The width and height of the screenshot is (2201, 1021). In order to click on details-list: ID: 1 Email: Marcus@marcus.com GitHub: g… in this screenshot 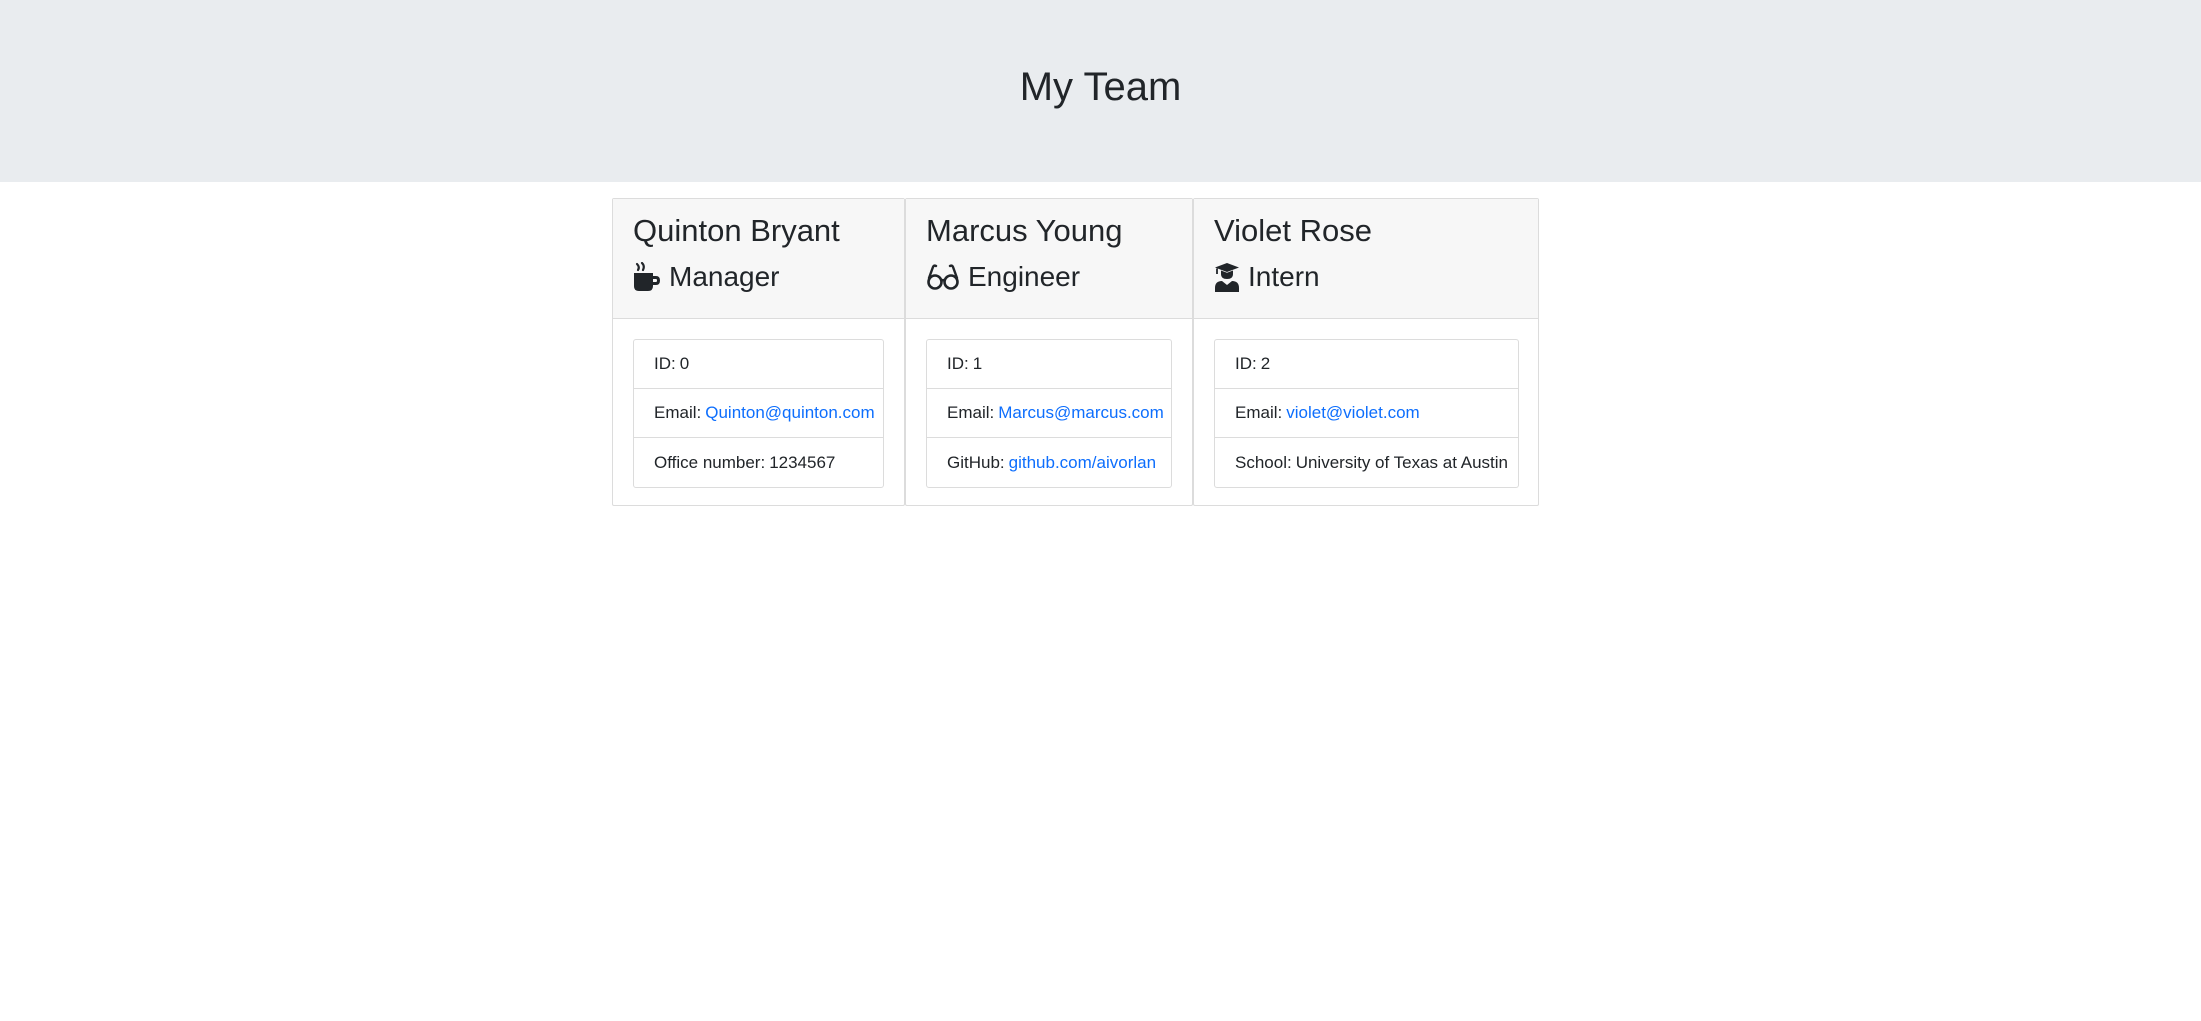, I will do `click(1049, 413)`.